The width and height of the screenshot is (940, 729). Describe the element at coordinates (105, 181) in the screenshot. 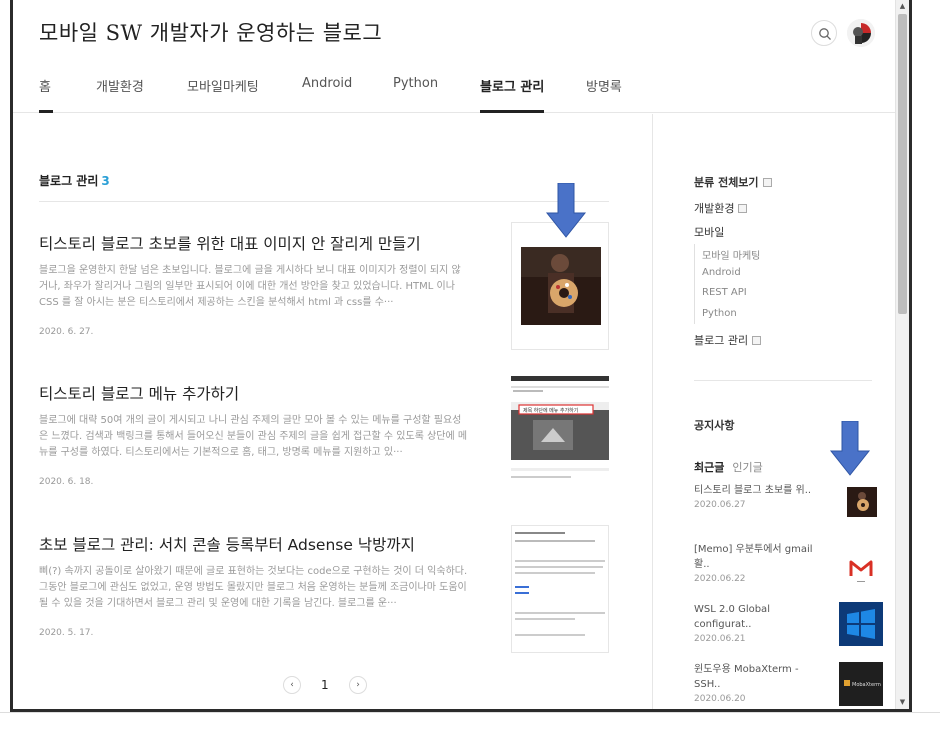

I see `category-count: 3` at that location.